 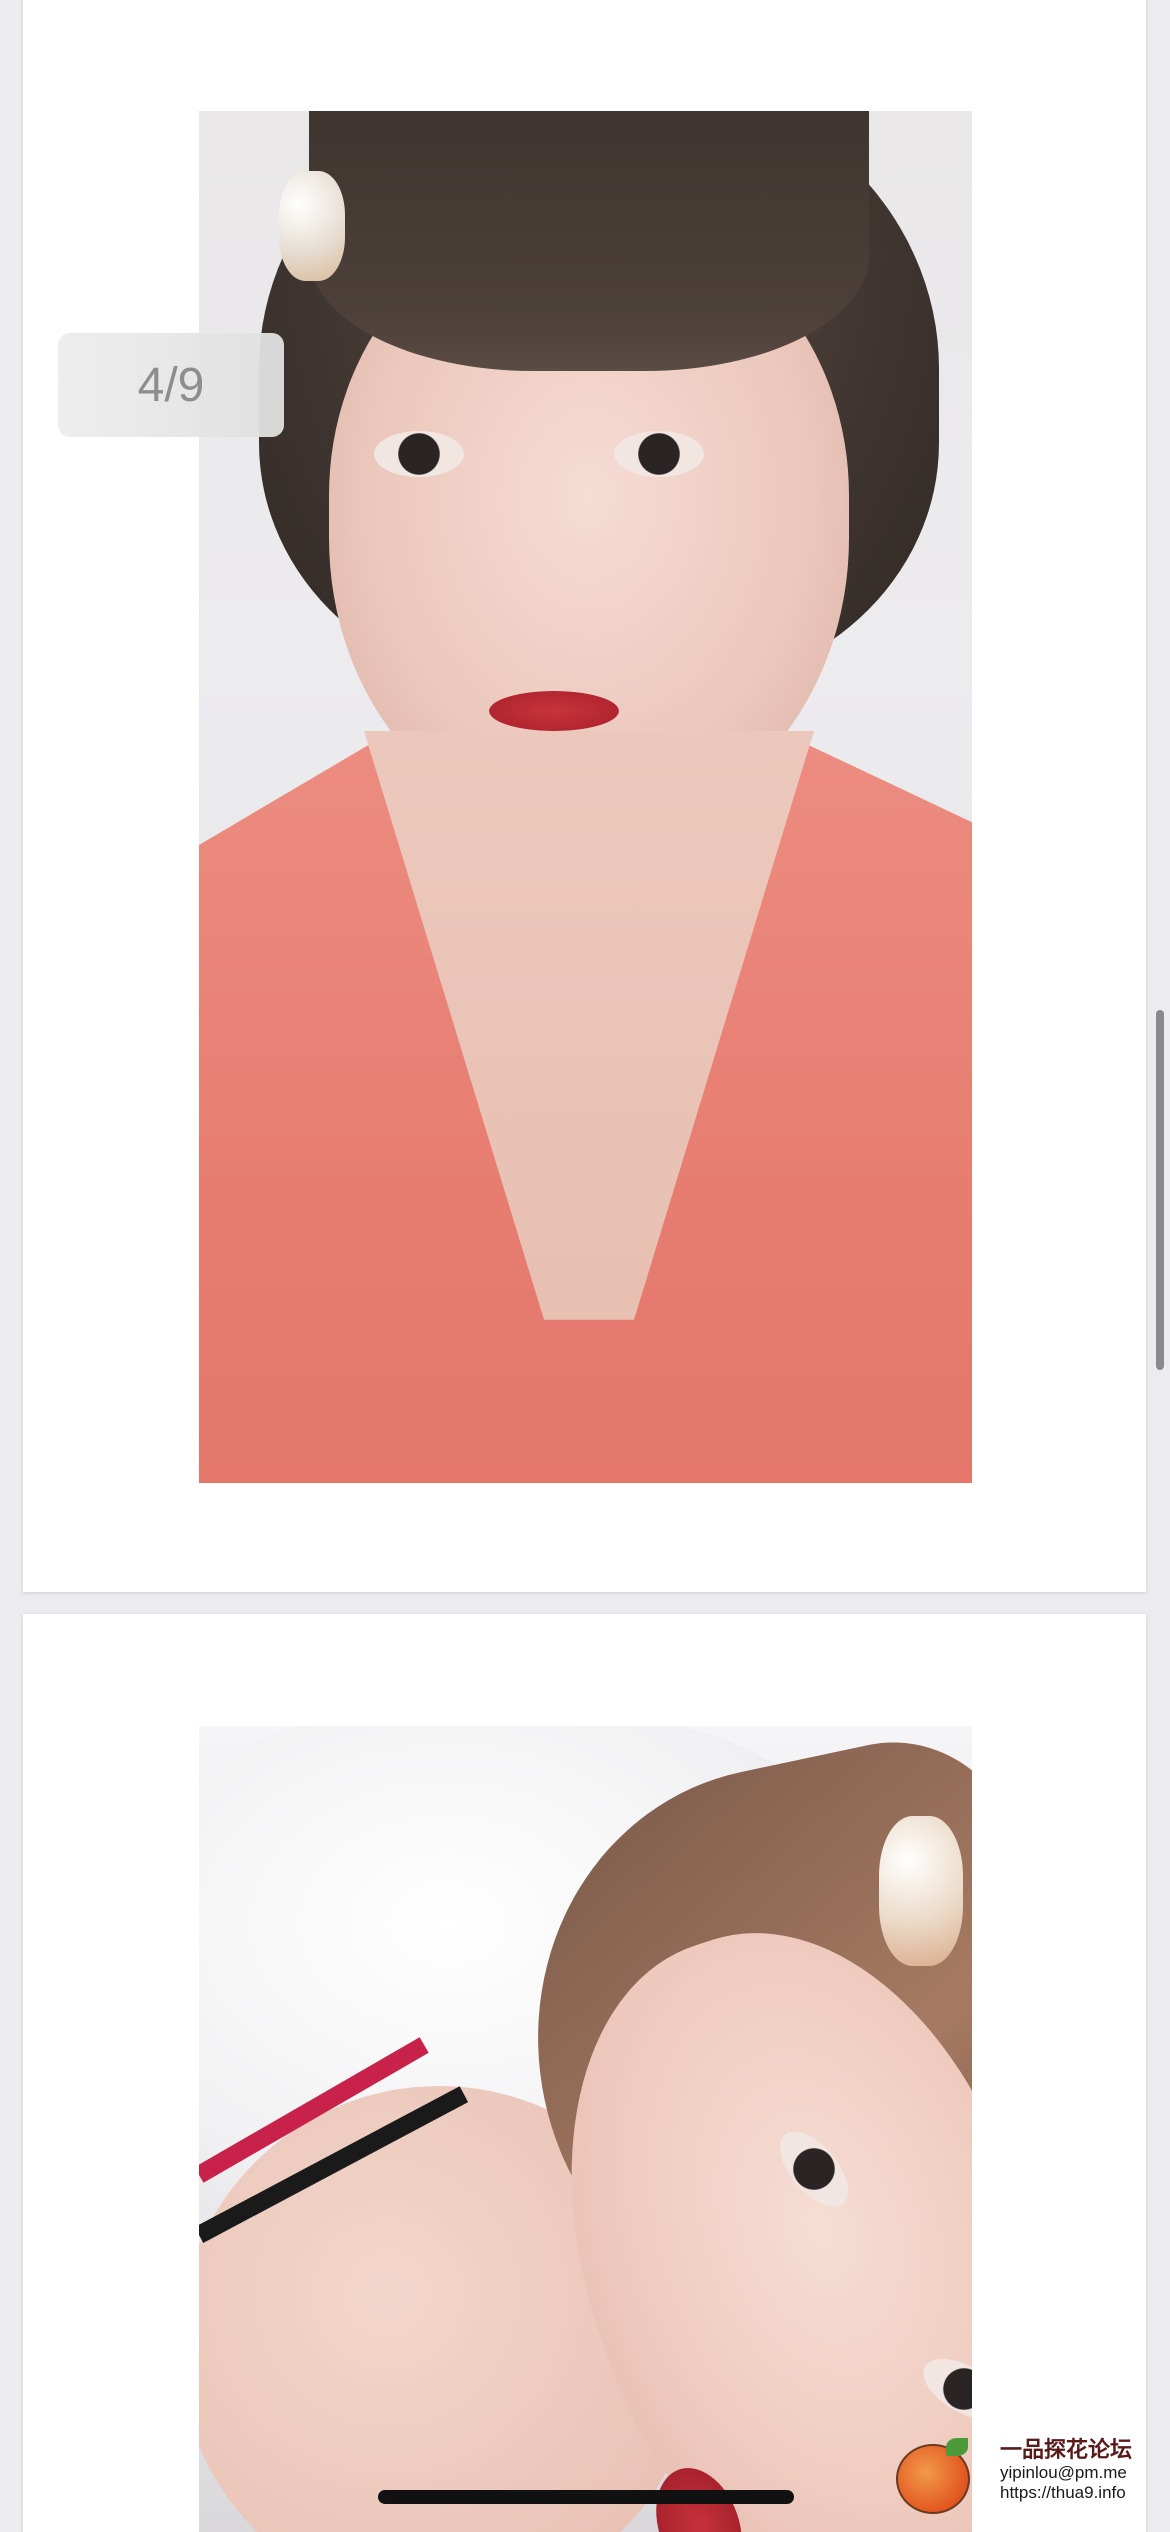 I want to click on home-indicator, so click(x=586, y=2497).